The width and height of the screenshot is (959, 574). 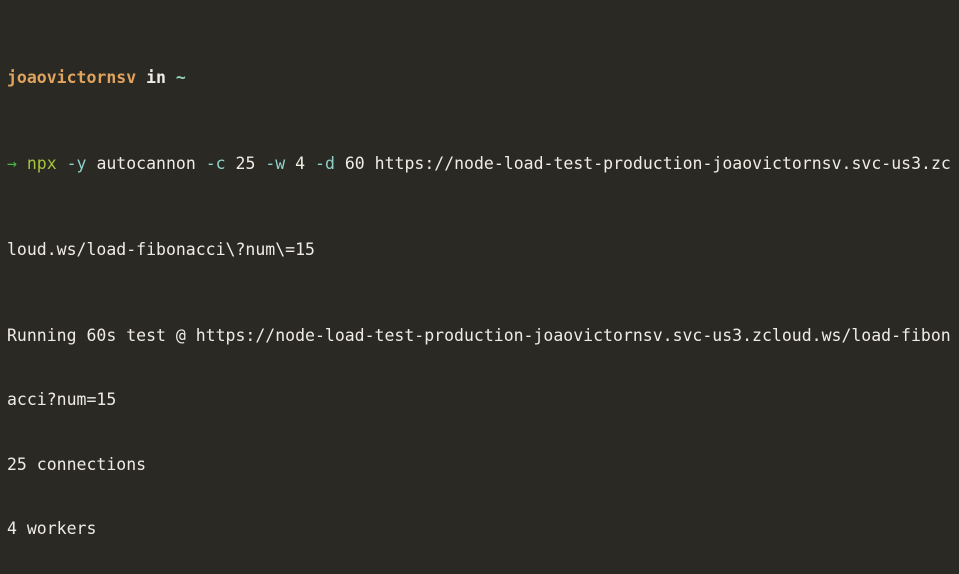 What do you see at coordinates (156, 77) in the screenshot?
I see `prompt-separator: in` at bounding box center [156, 77].